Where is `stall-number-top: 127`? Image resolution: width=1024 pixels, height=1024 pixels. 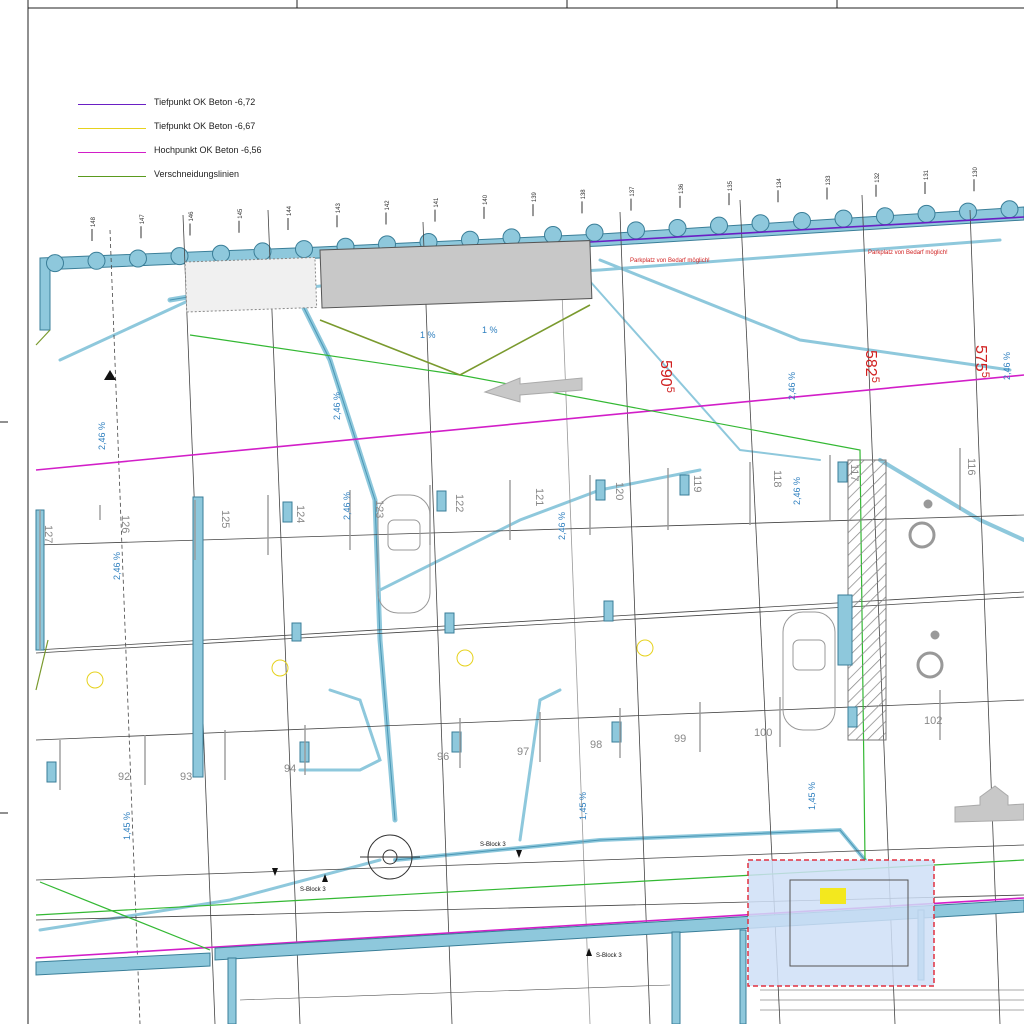
stall-number-top: 127 is located at coordinates (48, 534).